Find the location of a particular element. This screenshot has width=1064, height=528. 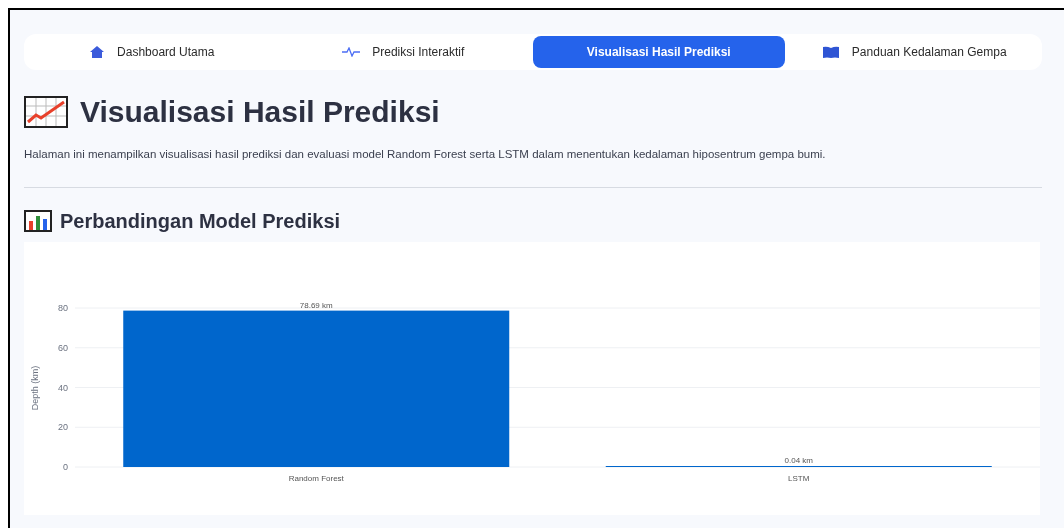

x-tick-label: LSTM is located at coordinates (799, 479).